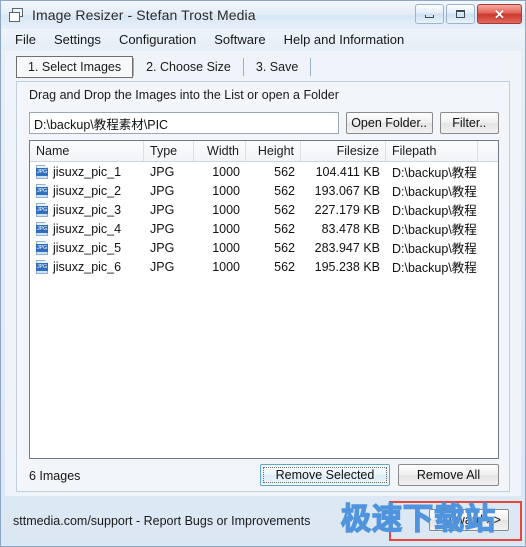 Image resolution: width=526 pixels, height=547 pixels. Describe the element at coordinates (347, 266) in the screenshot. I see `cell-filesize: 195.238 KB` at that location.